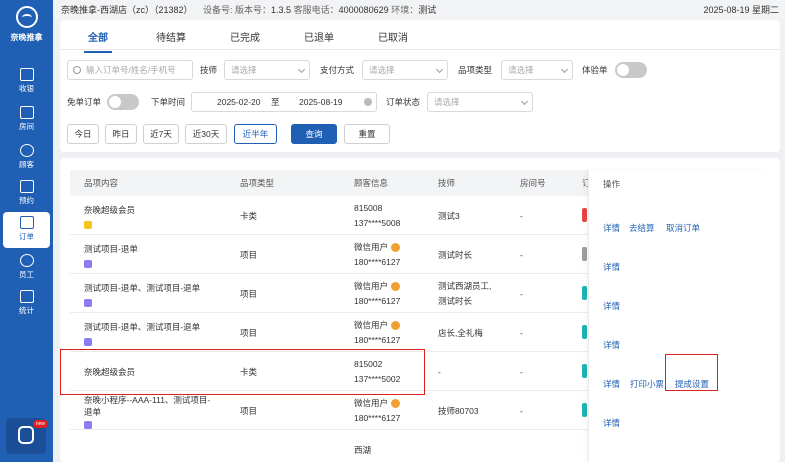 This screenshot has width=785, height=462. What do you see at coordinates (77, 70) in the screenshot?
I see `search-icon` at bounding box center [77, 70].